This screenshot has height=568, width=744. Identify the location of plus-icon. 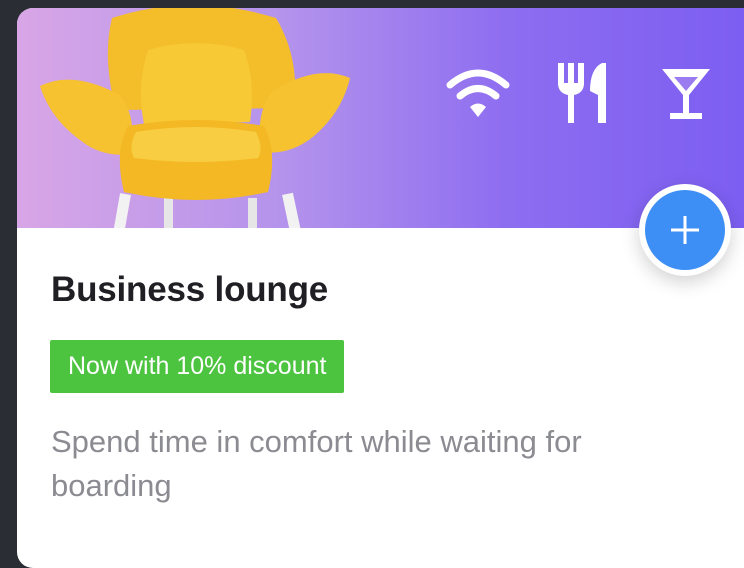
(685, 230).